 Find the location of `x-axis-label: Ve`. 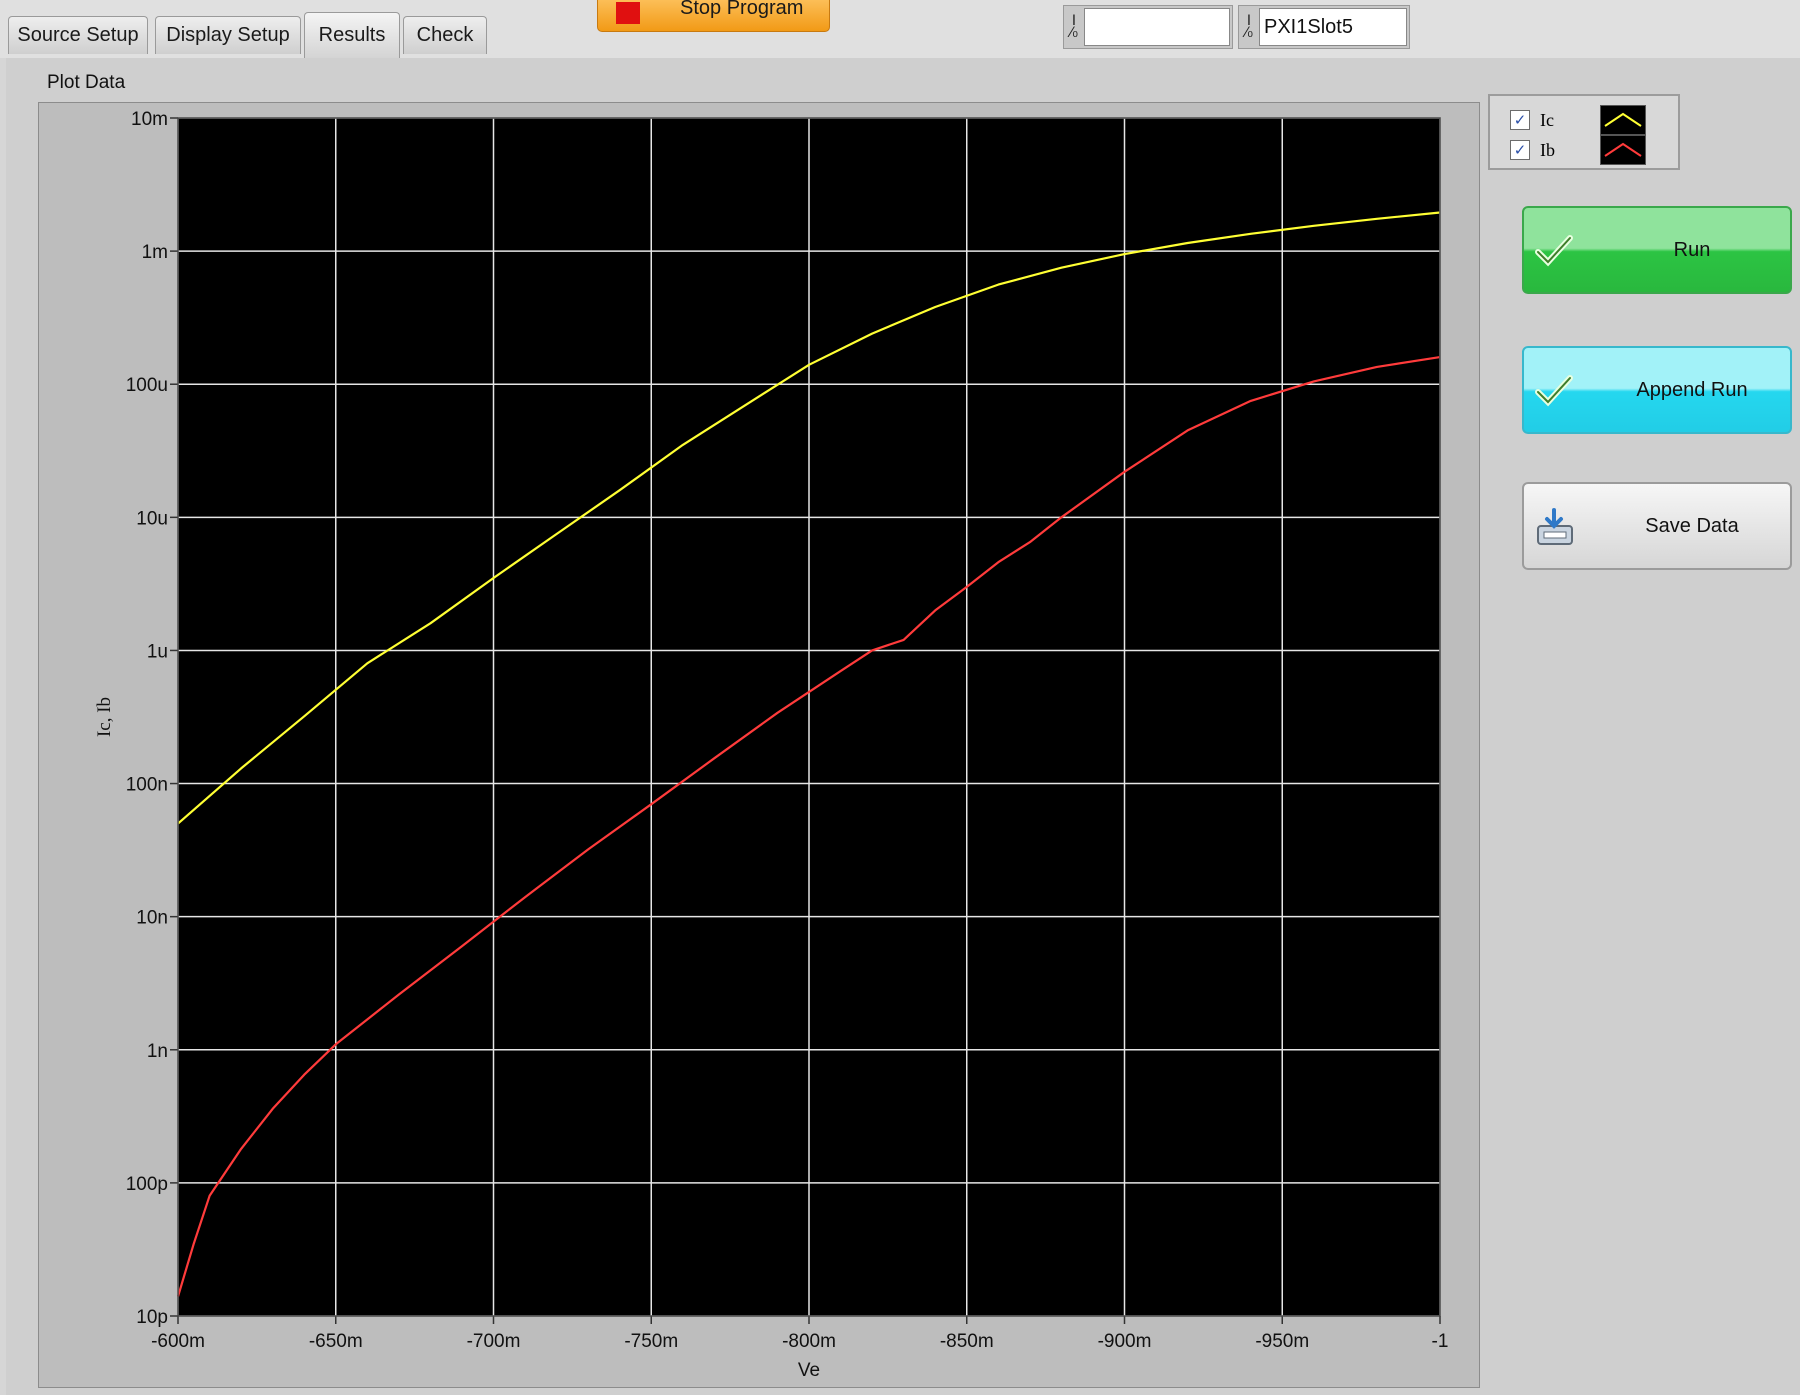

x-axis-label: Ve is located at coordinates (809, 1370).